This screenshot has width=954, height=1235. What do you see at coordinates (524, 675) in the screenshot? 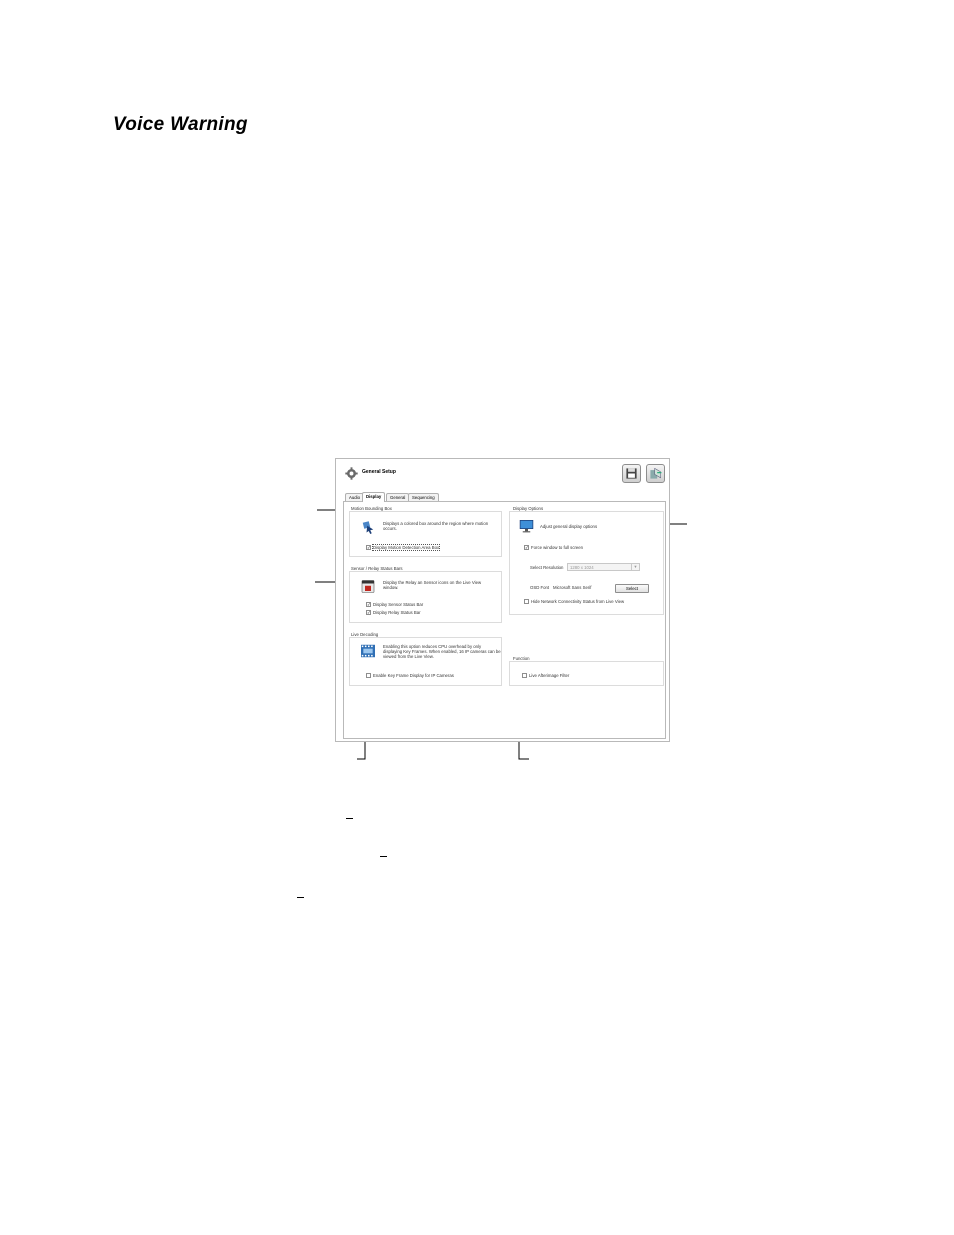
I see `afterimage-filter-checkbox` at bounding box center [524, 675].